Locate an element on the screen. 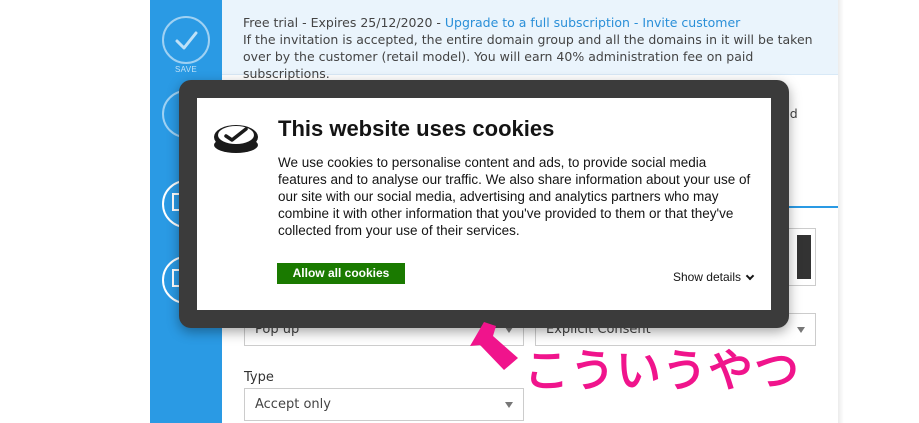 This screenshot has width=919, height=423. save-label: SAVE is located at coordinates (186, 69).